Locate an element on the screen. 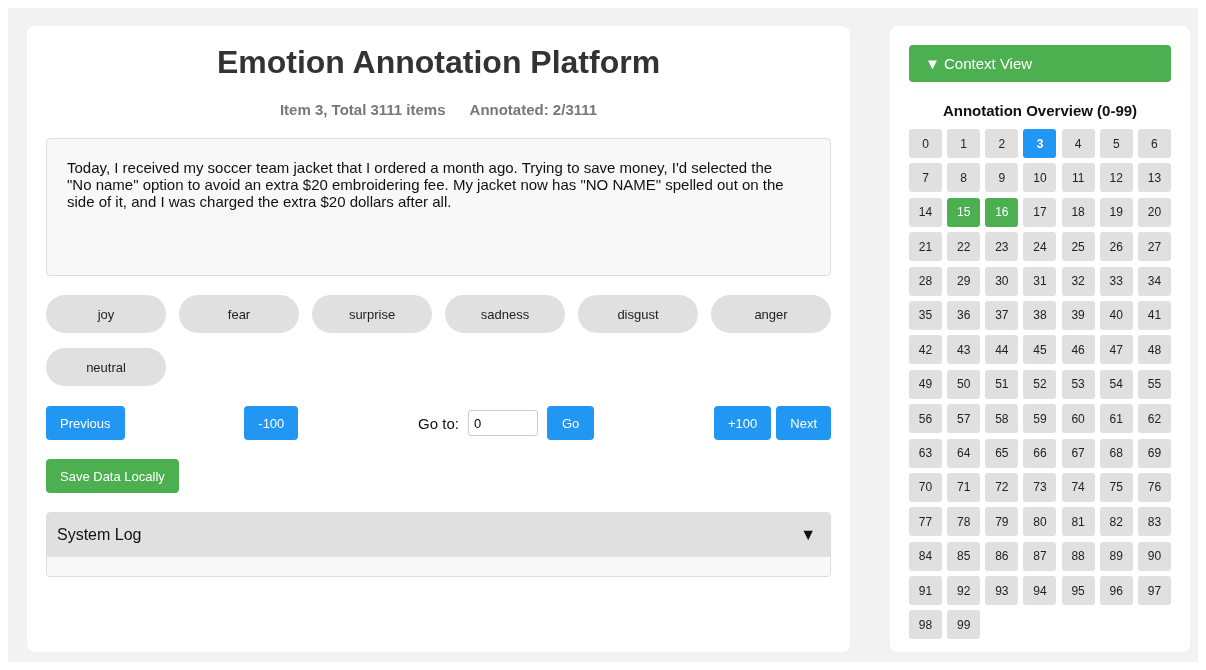 The height and width of the screenshot is (670, 1206). item-cell: 19 is located at coordinates (1116, 212).